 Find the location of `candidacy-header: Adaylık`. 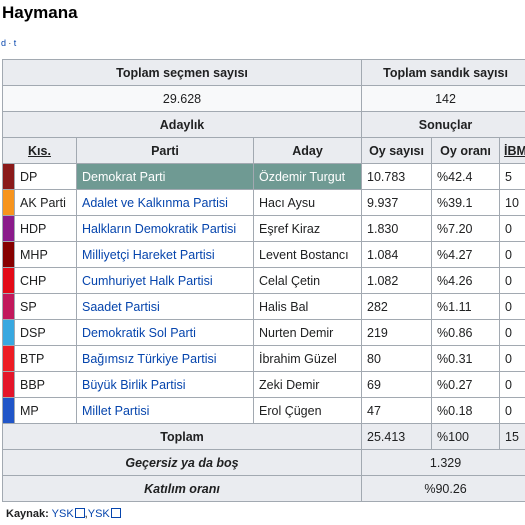

candidacy-header: Adaylık is located at coordinates (182, 124).